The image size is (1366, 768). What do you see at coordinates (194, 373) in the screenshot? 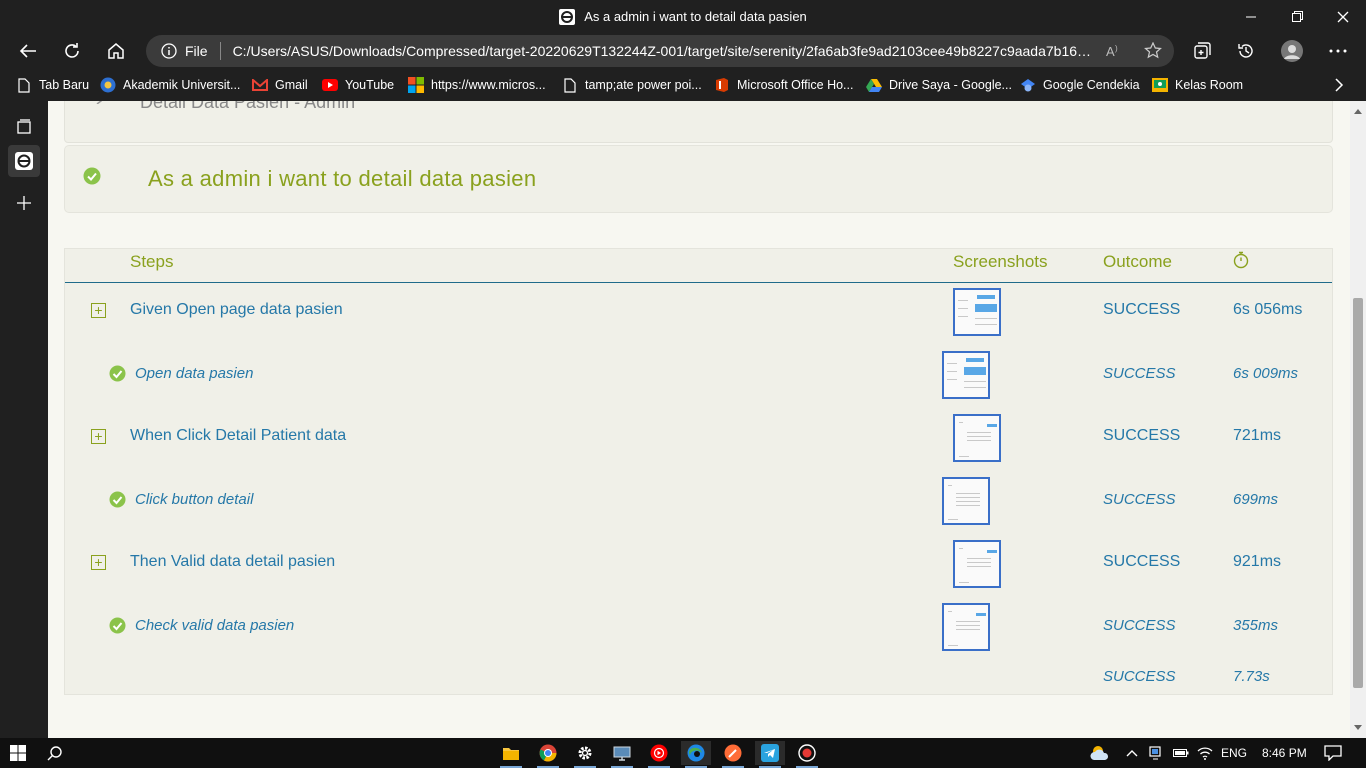
I see `step-description: Open data pasien` at bounding box center [194, 373].